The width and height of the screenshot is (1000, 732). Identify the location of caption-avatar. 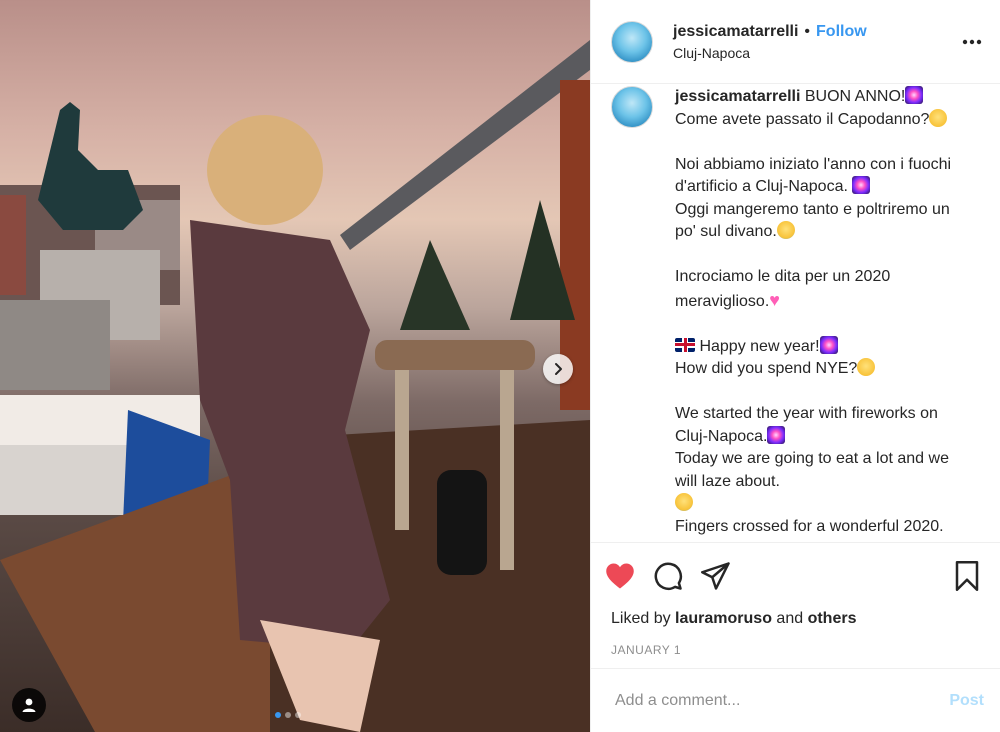
(632, 107).